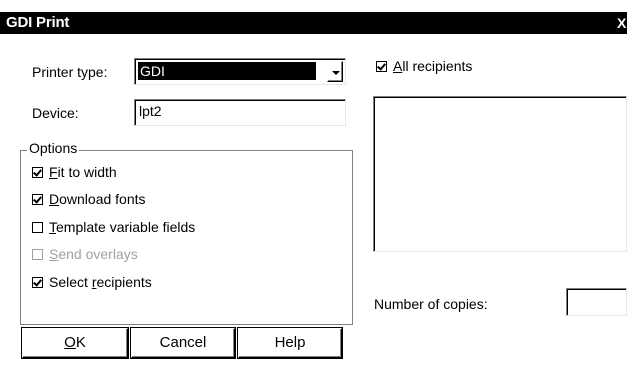 This screenshot has width=627, height=365. I want to click on dropdown-button, so click(335, 71).